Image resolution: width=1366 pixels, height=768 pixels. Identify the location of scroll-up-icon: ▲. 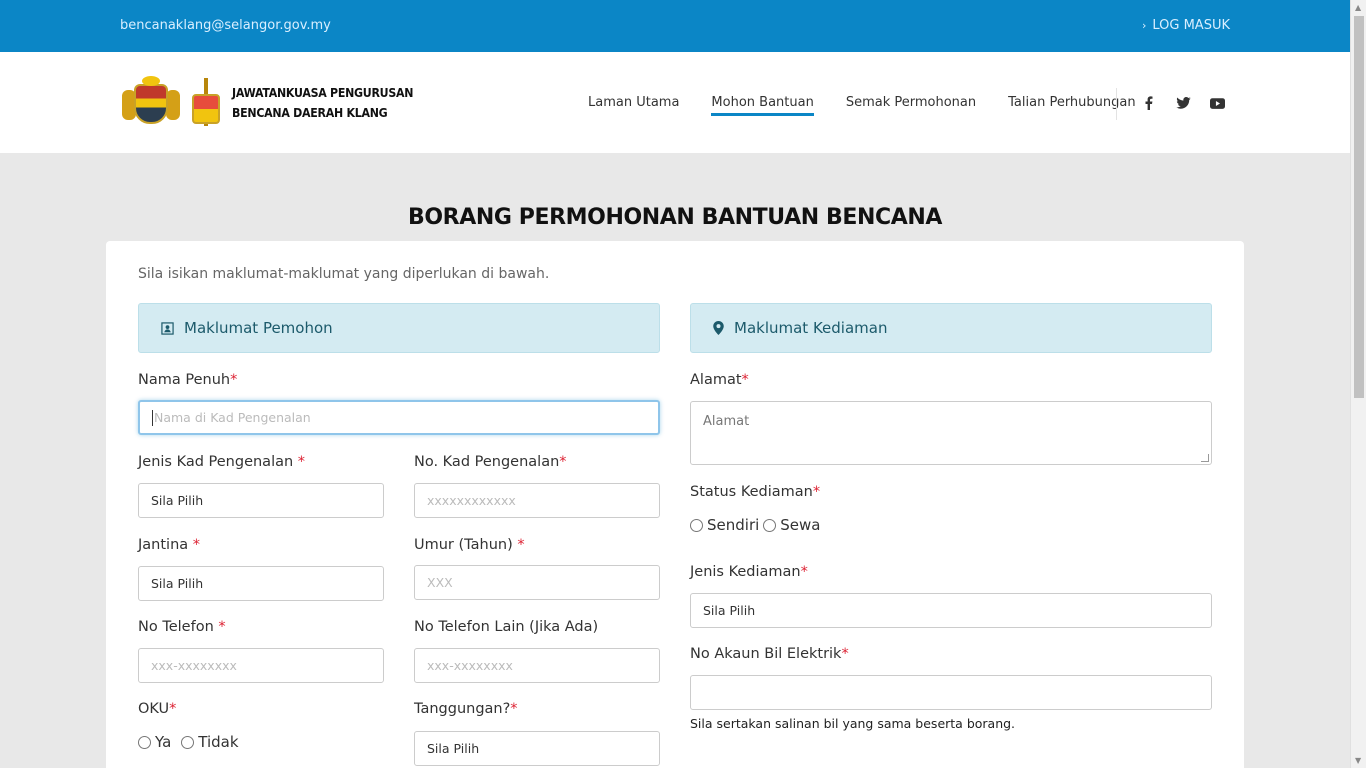
(1358, 7).